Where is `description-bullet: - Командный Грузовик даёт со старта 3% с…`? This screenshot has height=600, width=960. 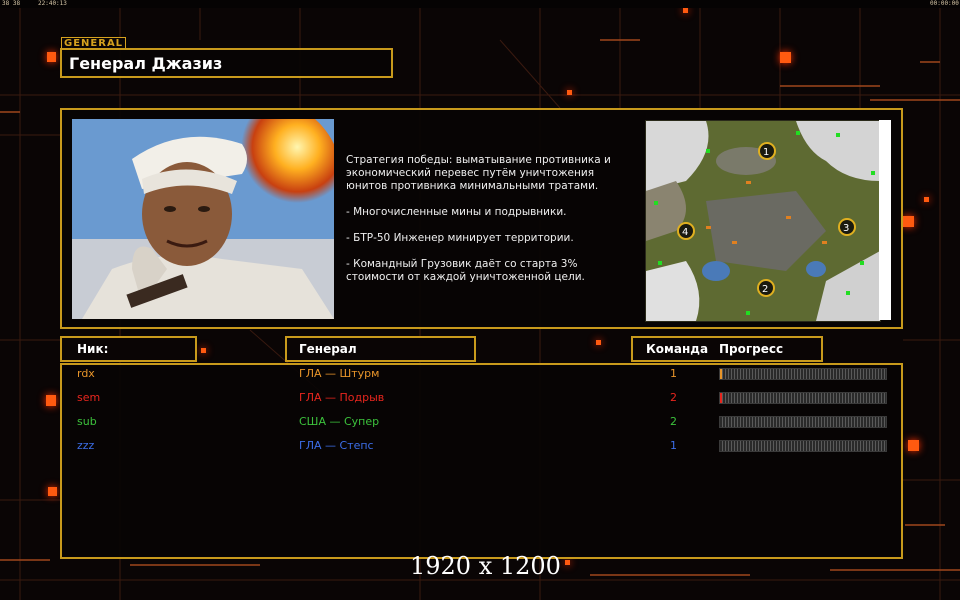
description-bullet: - Командный Грузовик даёт со старта 3% с… is located at coordinates (465, 270).